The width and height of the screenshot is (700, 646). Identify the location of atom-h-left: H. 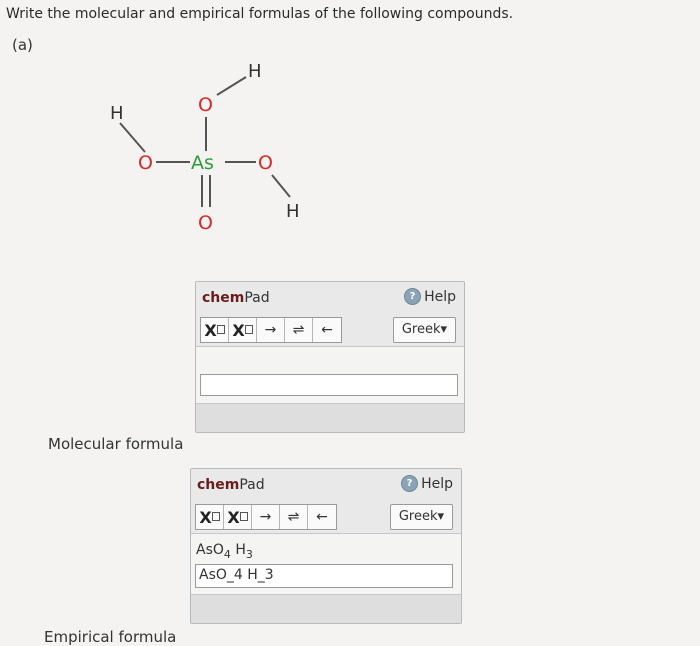
(117, 113).